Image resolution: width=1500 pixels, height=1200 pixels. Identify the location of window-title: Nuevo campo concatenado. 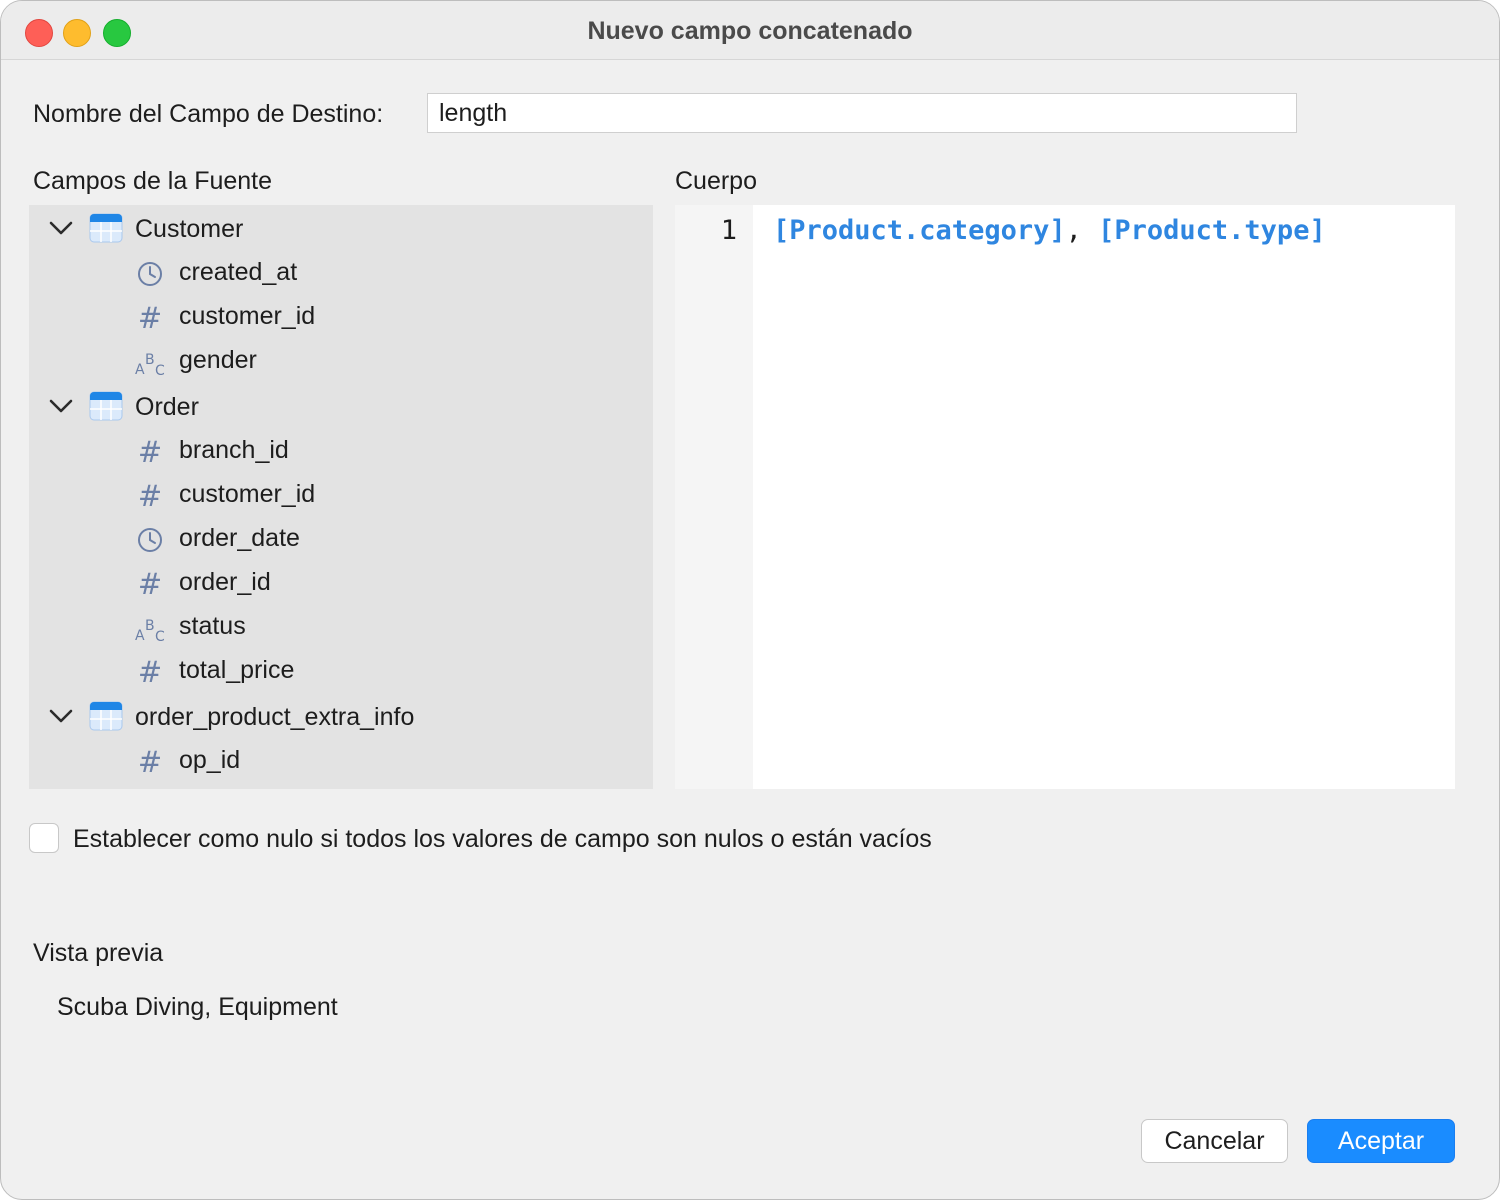
(750, 31).